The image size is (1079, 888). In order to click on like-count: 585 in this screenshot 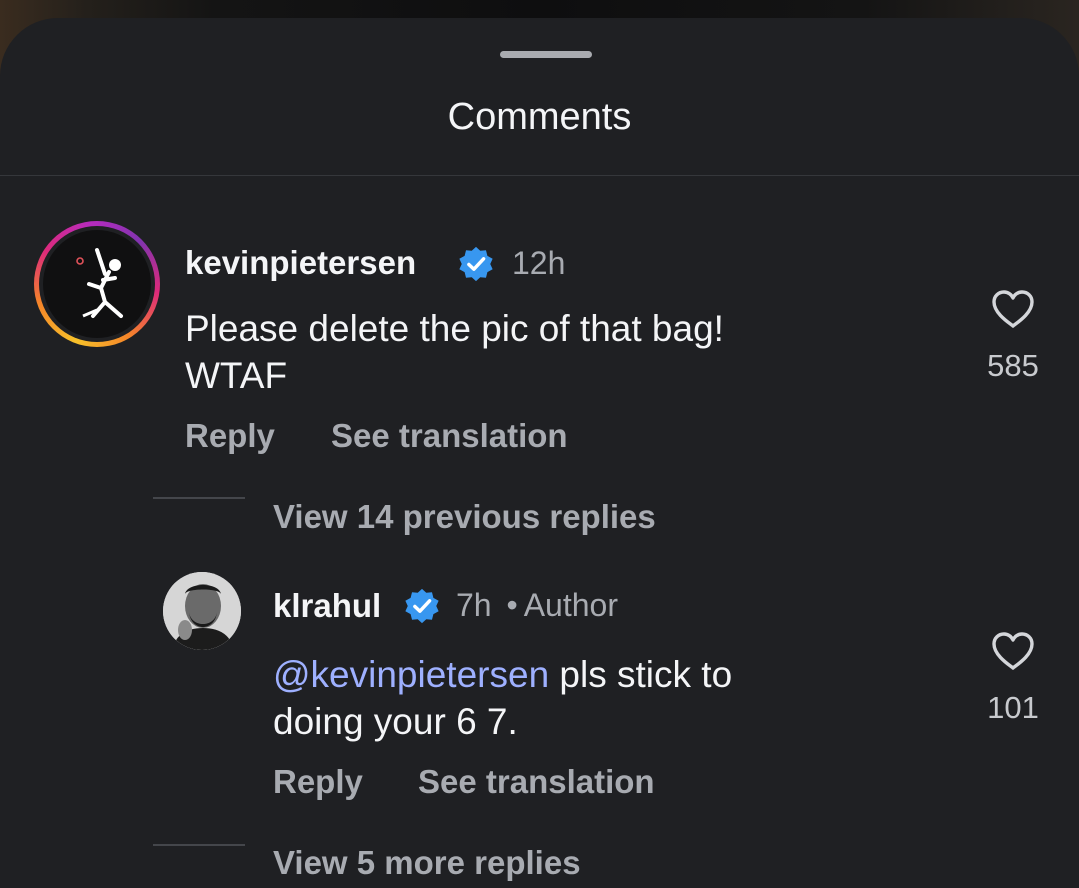, I will do `click(1013, 365)`.